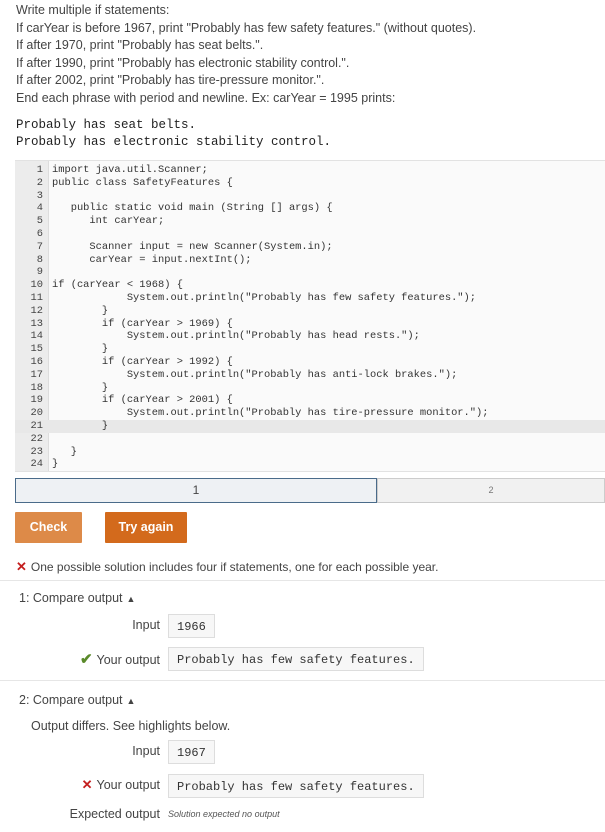 This screenshot has width=605, height=832. I want to click on line-number: 16, so click(36, 362).